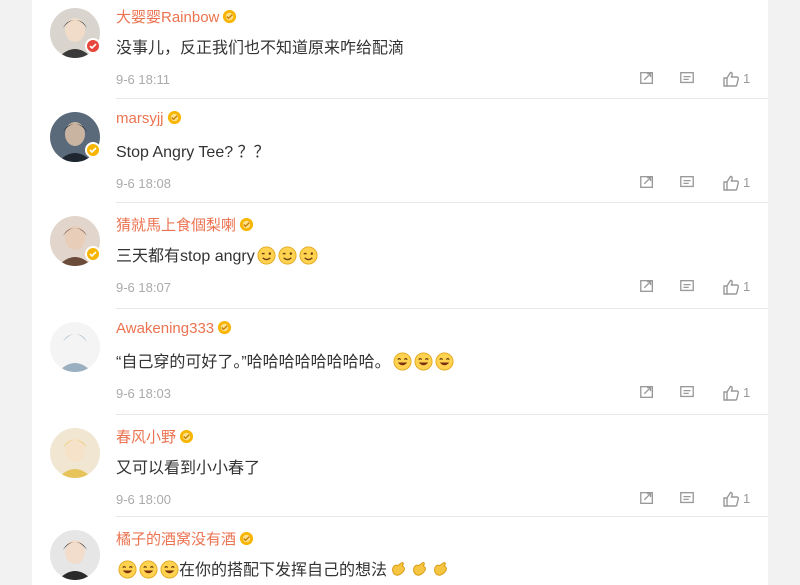 This screenshot has height=585, width=800. I want to click on comment-text: 三天都有stop angry, so click(217, 254).